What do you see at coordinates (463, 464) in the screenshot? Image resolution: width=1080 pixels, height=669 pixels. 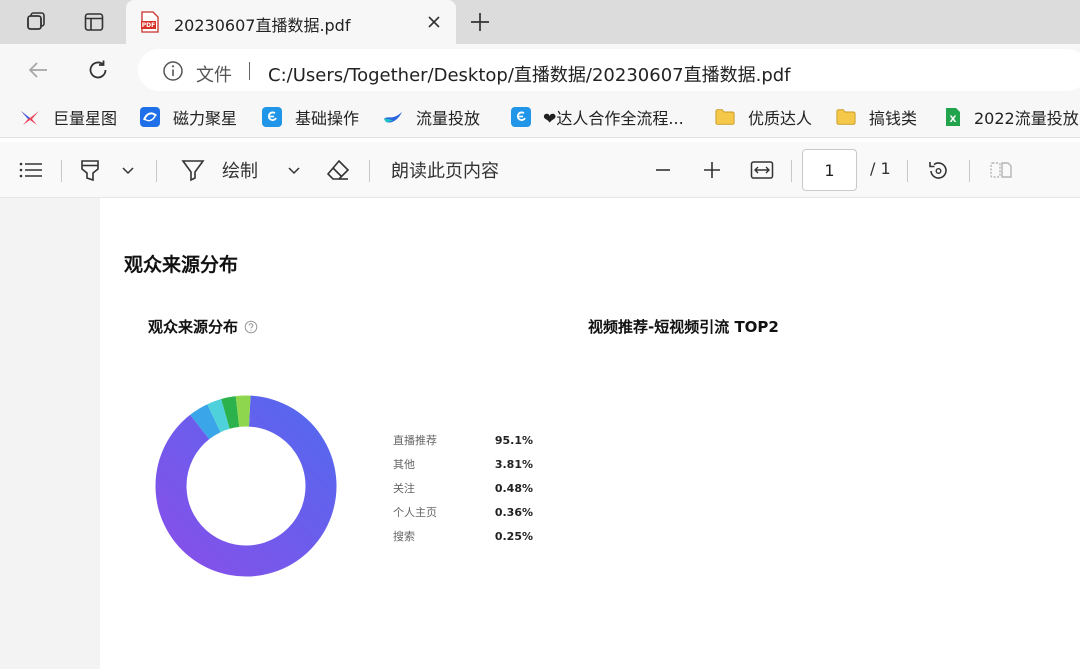 I see `legend-item: 其他 3.81%` at bounding box center [463, 464].